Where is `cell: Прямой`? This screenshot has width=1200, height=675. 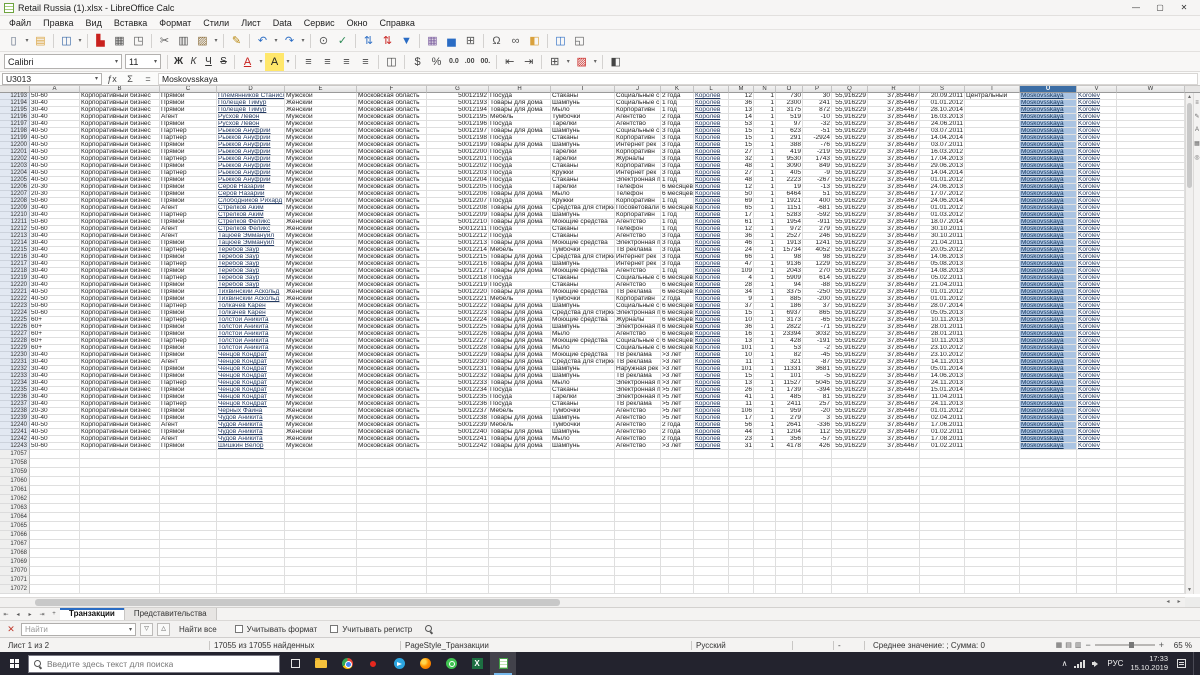
cell: Прямой is located at coordinates (188, 313).